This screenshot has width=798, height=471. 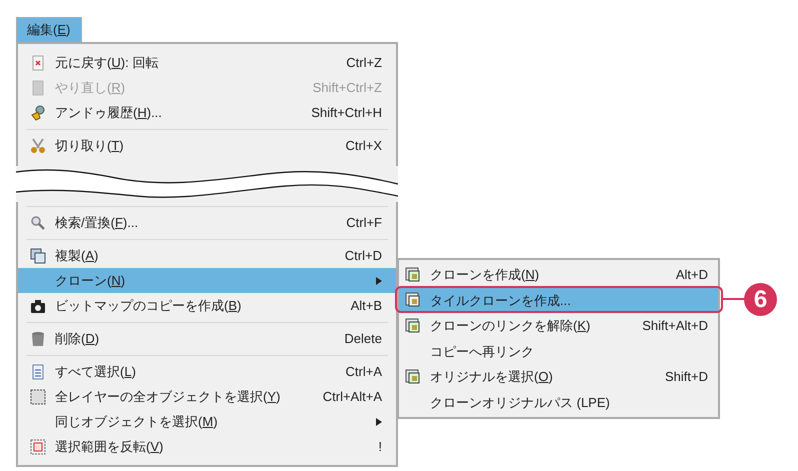 What do you see at coordinates (675, 326) in the screenshot?
I see `shortcut-label: Shift+Alt+D` at bounding box center [675, 326].